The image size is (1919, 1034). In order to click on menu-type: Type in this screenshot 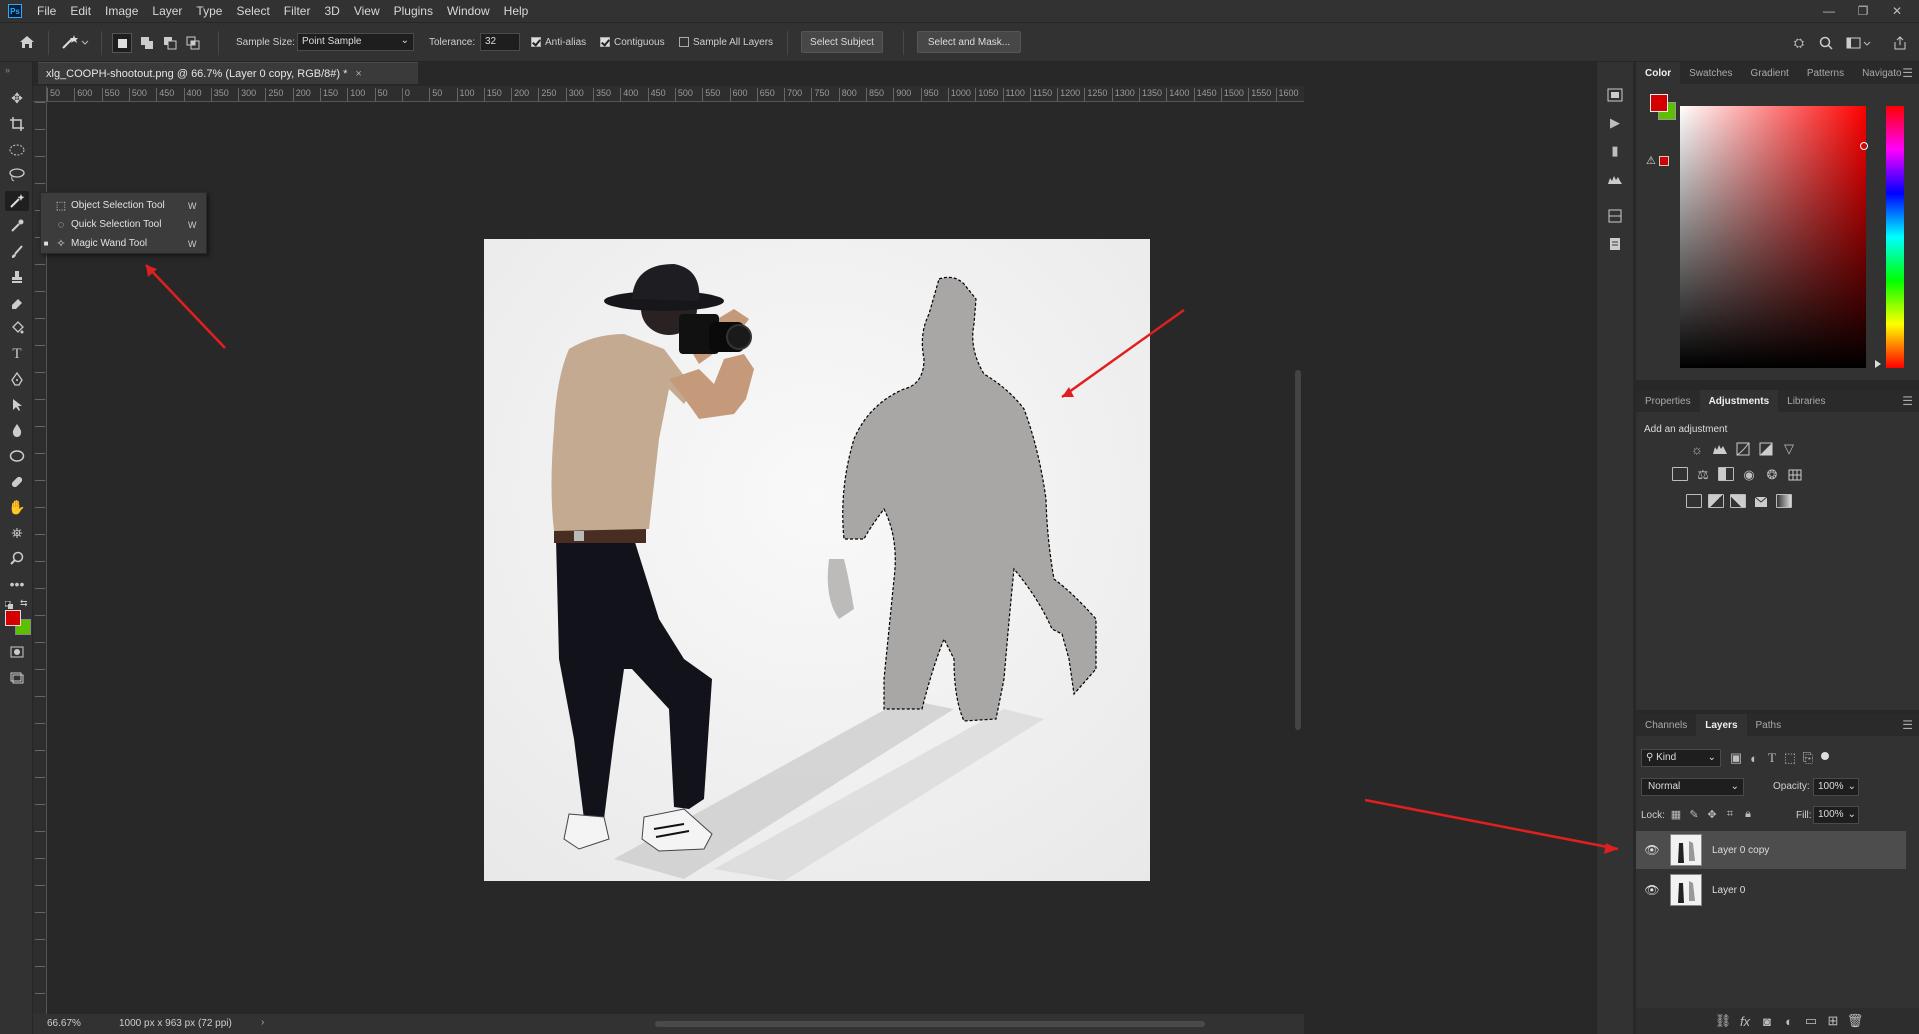, I will do `click(209, 11)`.